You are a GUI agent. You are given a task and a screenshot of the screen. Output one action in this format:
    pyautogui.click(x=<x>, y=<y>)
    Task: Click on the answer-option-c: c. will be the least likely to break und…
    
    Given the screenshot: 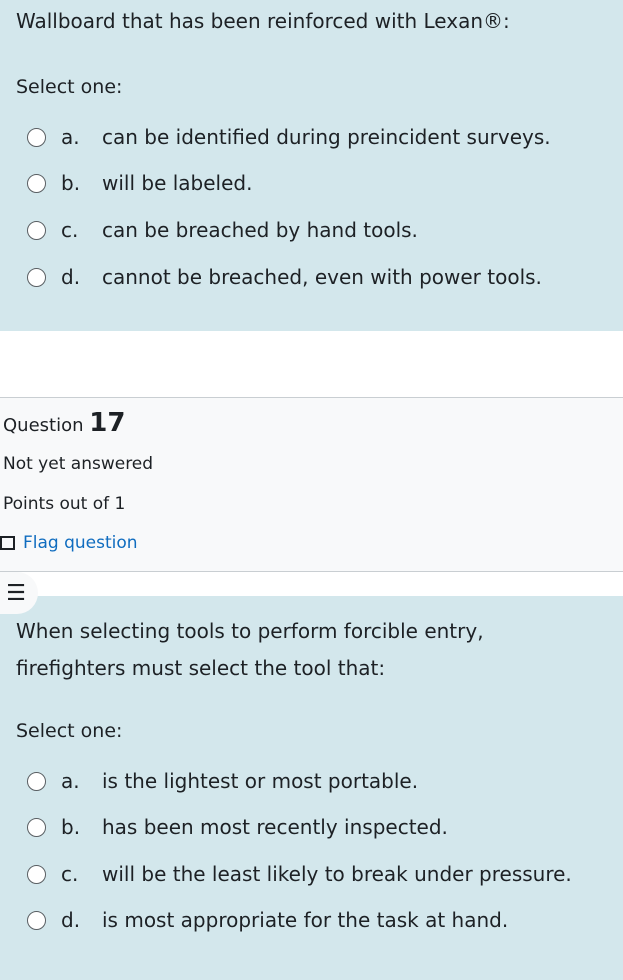 What is the action you would take?
    pyautogui.click(x=299, y=874)
    